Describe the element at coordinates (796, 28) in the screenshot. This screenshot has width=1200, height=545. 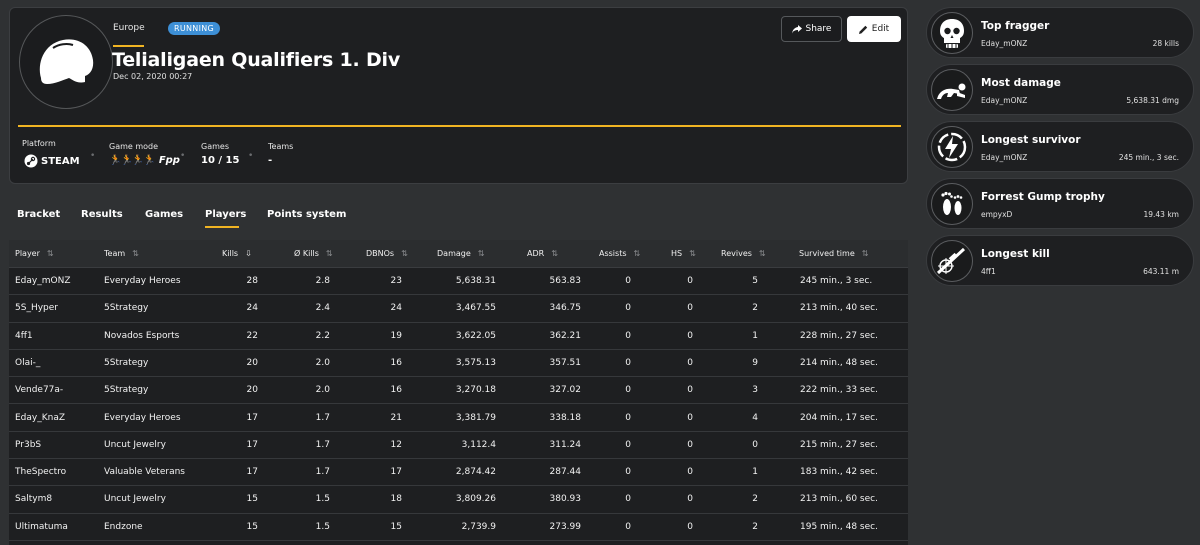
I see `share-icon` at that location.